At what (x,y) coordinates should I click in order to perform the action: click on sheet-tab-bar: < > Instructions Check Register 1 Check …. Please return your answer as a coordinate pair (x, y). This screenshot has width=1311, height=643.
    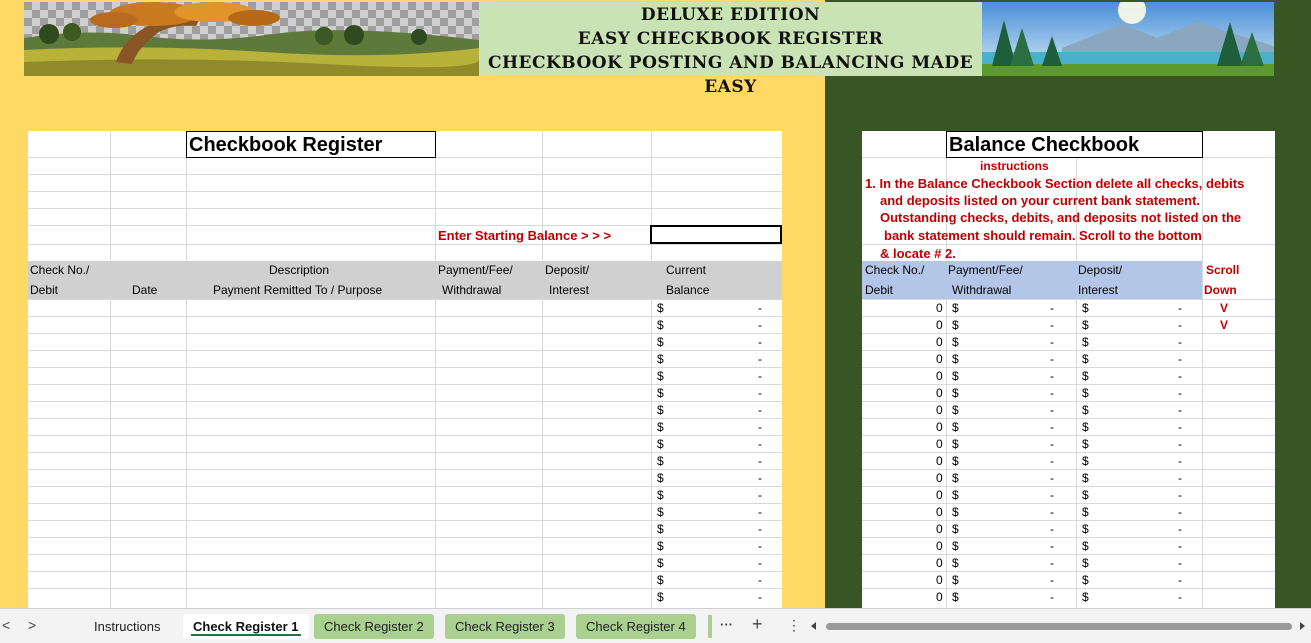
    Looking at the image, I should click on (655, 625).